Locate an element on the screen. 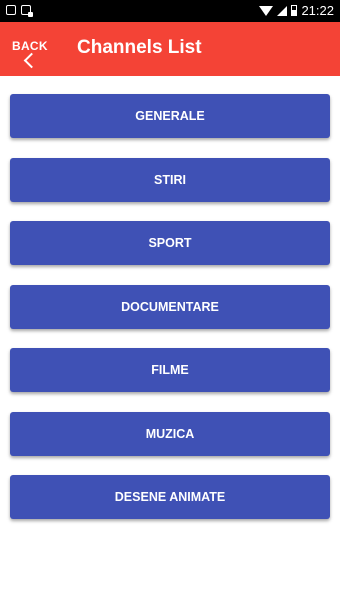  back-button: BACK is located at coordinates (32, 56).